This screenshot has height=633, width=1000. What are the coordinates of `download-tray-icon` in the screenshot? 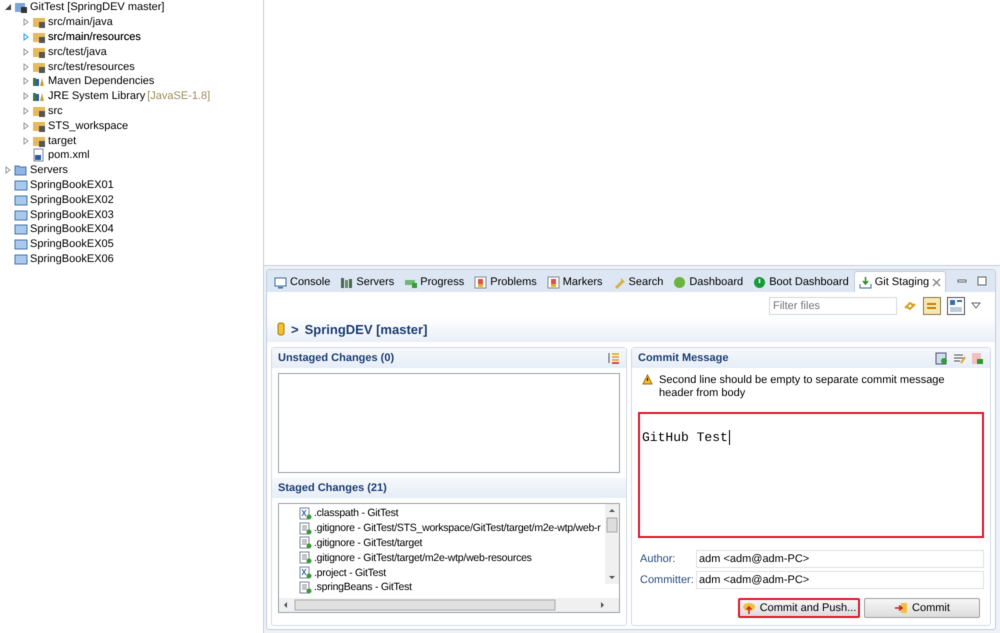 It's located at (865, 282).